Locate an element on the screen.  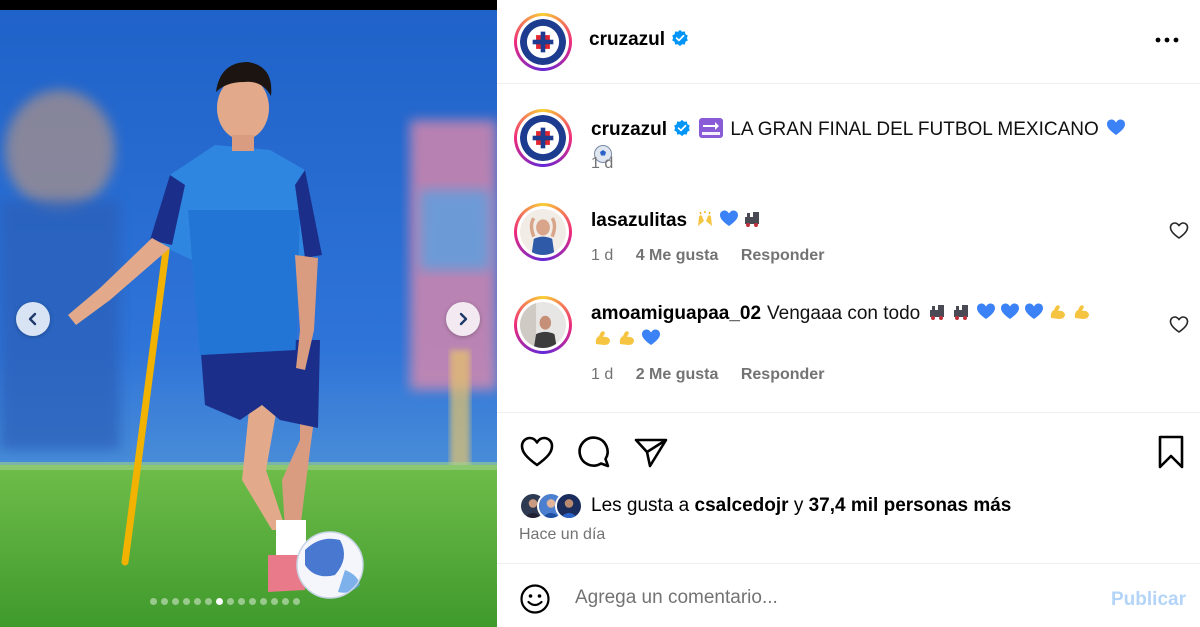
author-username-row: cruzazul is located at coordinates (639, 40).